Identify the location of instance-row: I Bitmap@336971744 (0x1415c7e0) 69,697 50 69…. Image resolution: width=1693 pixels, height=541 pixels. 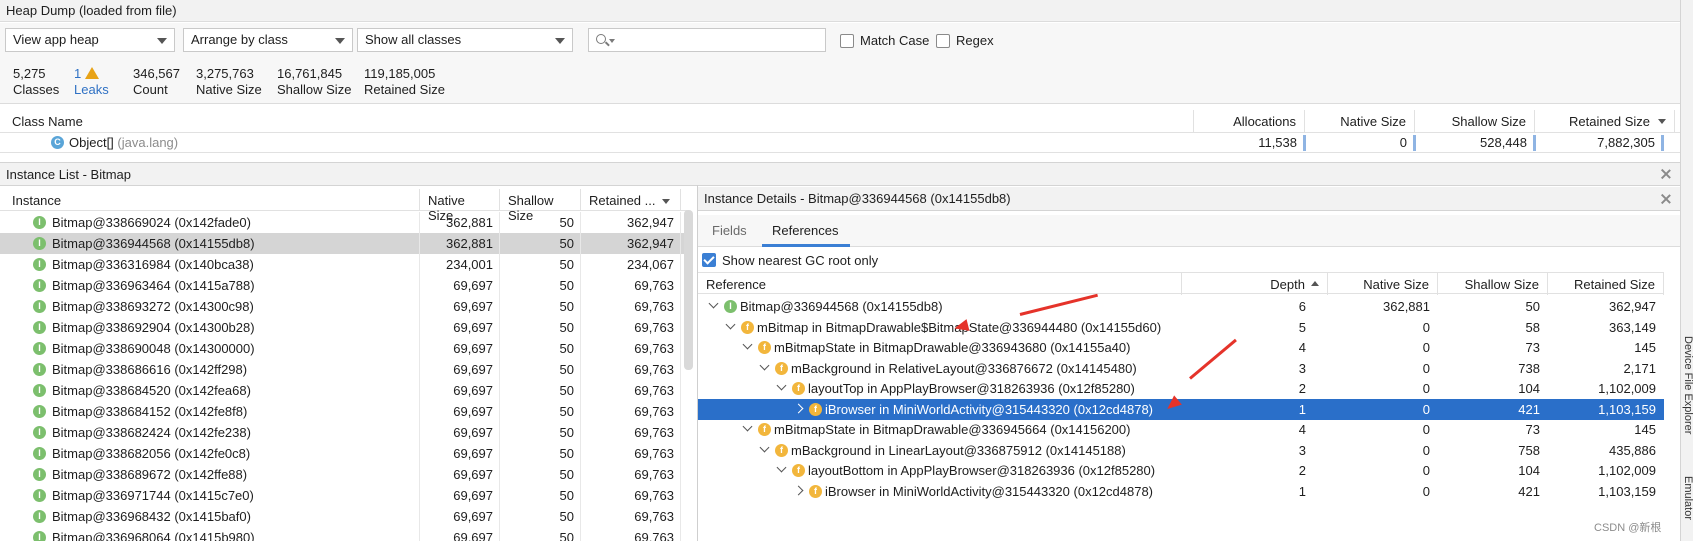
(344, 495).